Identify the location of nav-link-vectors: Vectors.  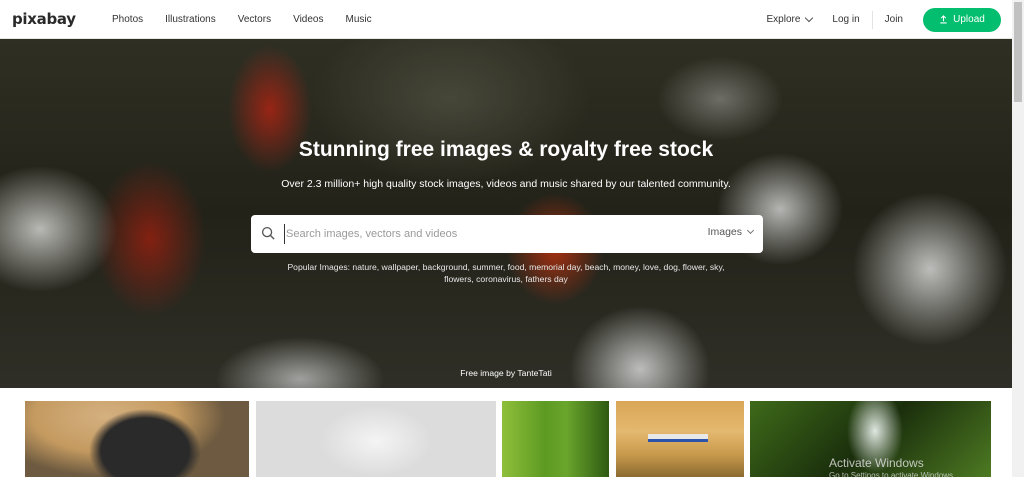
(254, 19).